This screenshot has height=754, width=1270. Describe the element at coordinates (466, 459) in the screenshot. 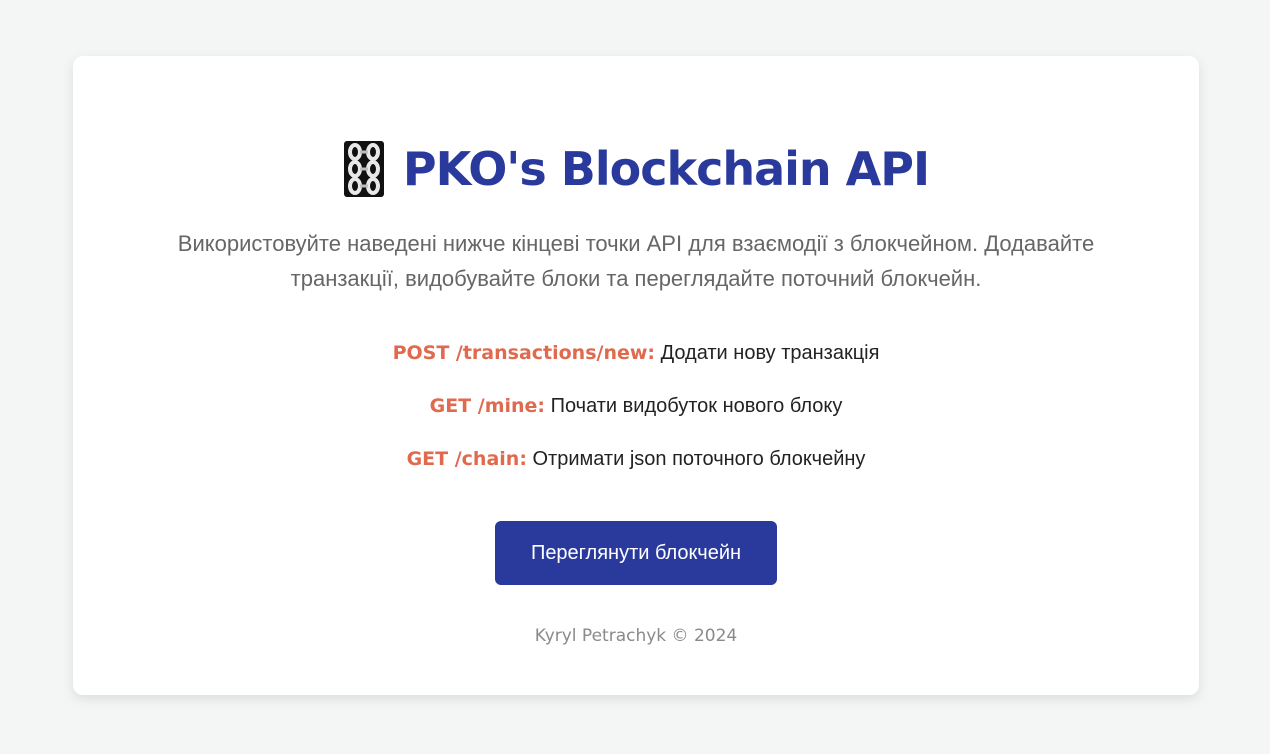

I see `endpoint-method-path: GET /chain:` at that location.